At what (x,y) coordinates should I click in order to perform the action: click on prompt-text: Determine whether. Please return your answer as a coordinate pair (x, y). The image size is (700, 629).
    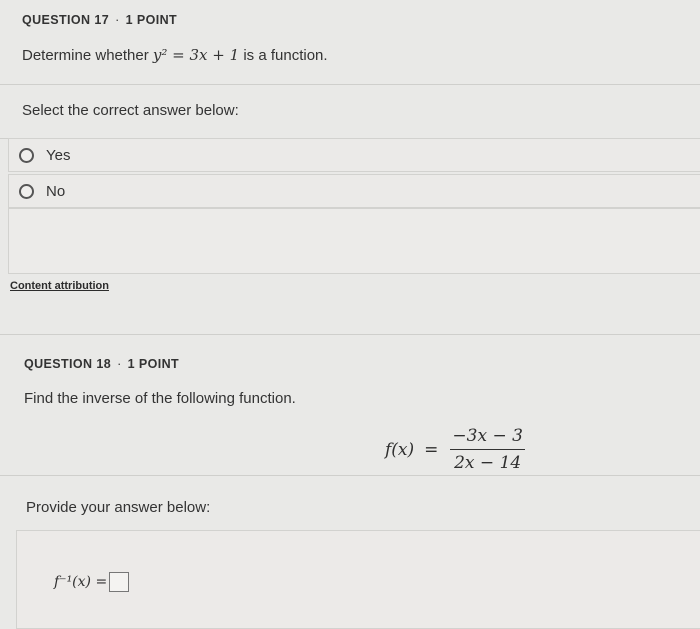
    Looking at the image, I should click on (85, 55).